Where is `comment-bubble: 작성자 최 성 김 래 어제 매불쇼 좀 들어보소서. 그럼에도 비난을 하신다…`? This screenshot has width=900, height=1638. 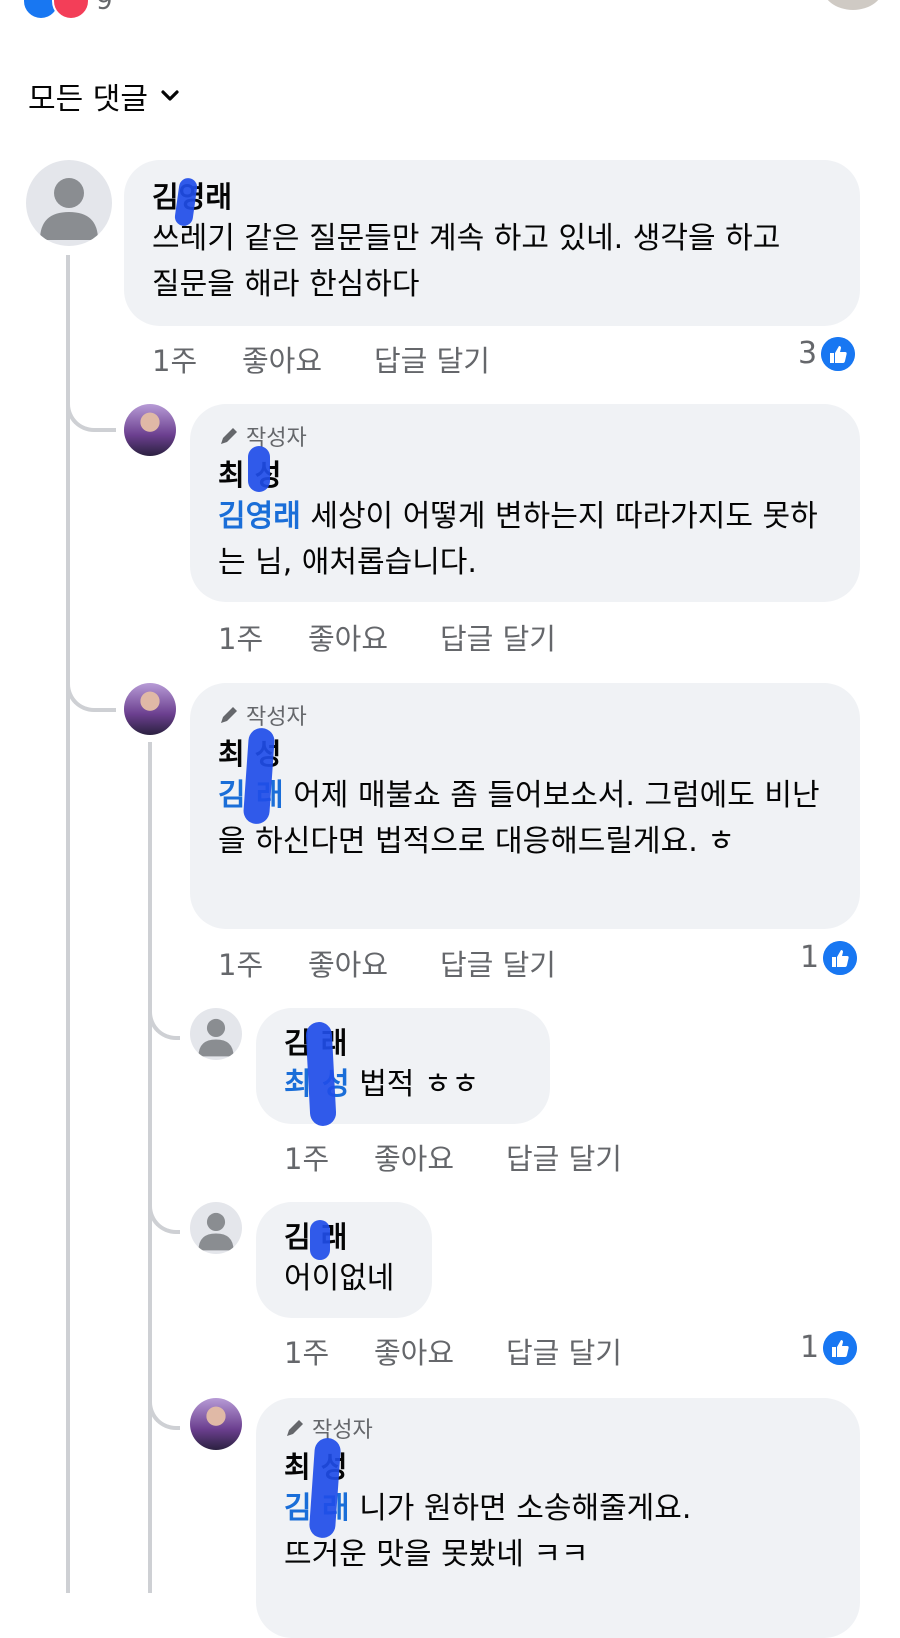
comment-bubble: 작성자 최 성 김 래 어제 매불쇼 좀 들어보소서. 그럼에도 비난을 하신다… is located at coordinates (525, 806).